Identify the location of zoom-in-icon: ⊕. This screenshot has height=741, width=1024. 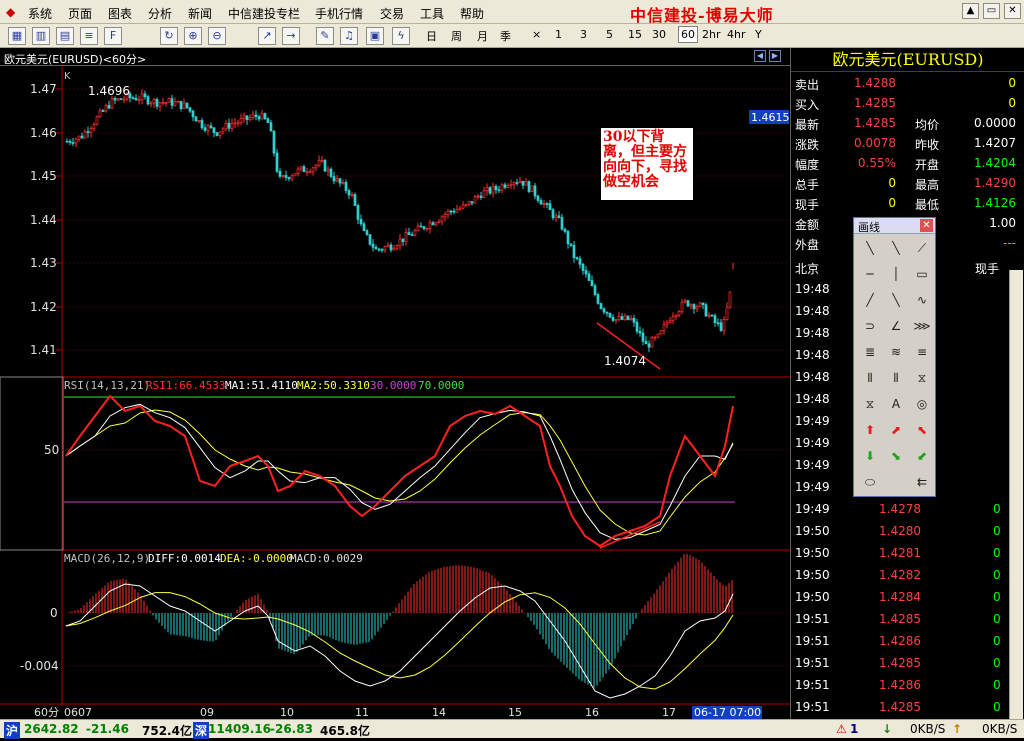
(193, 36).